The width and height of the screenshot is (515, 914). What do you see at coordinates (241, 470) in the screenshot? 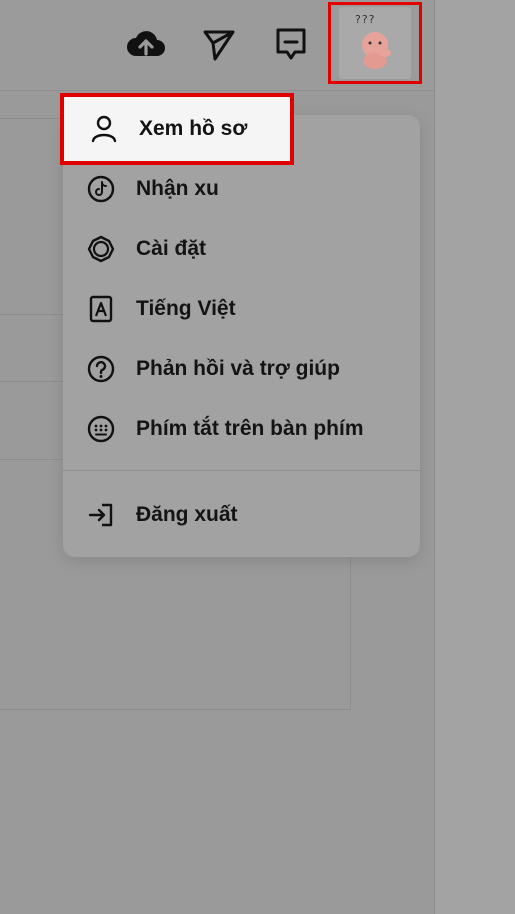
I see `menu-divider` at bounding box center [241, 470].